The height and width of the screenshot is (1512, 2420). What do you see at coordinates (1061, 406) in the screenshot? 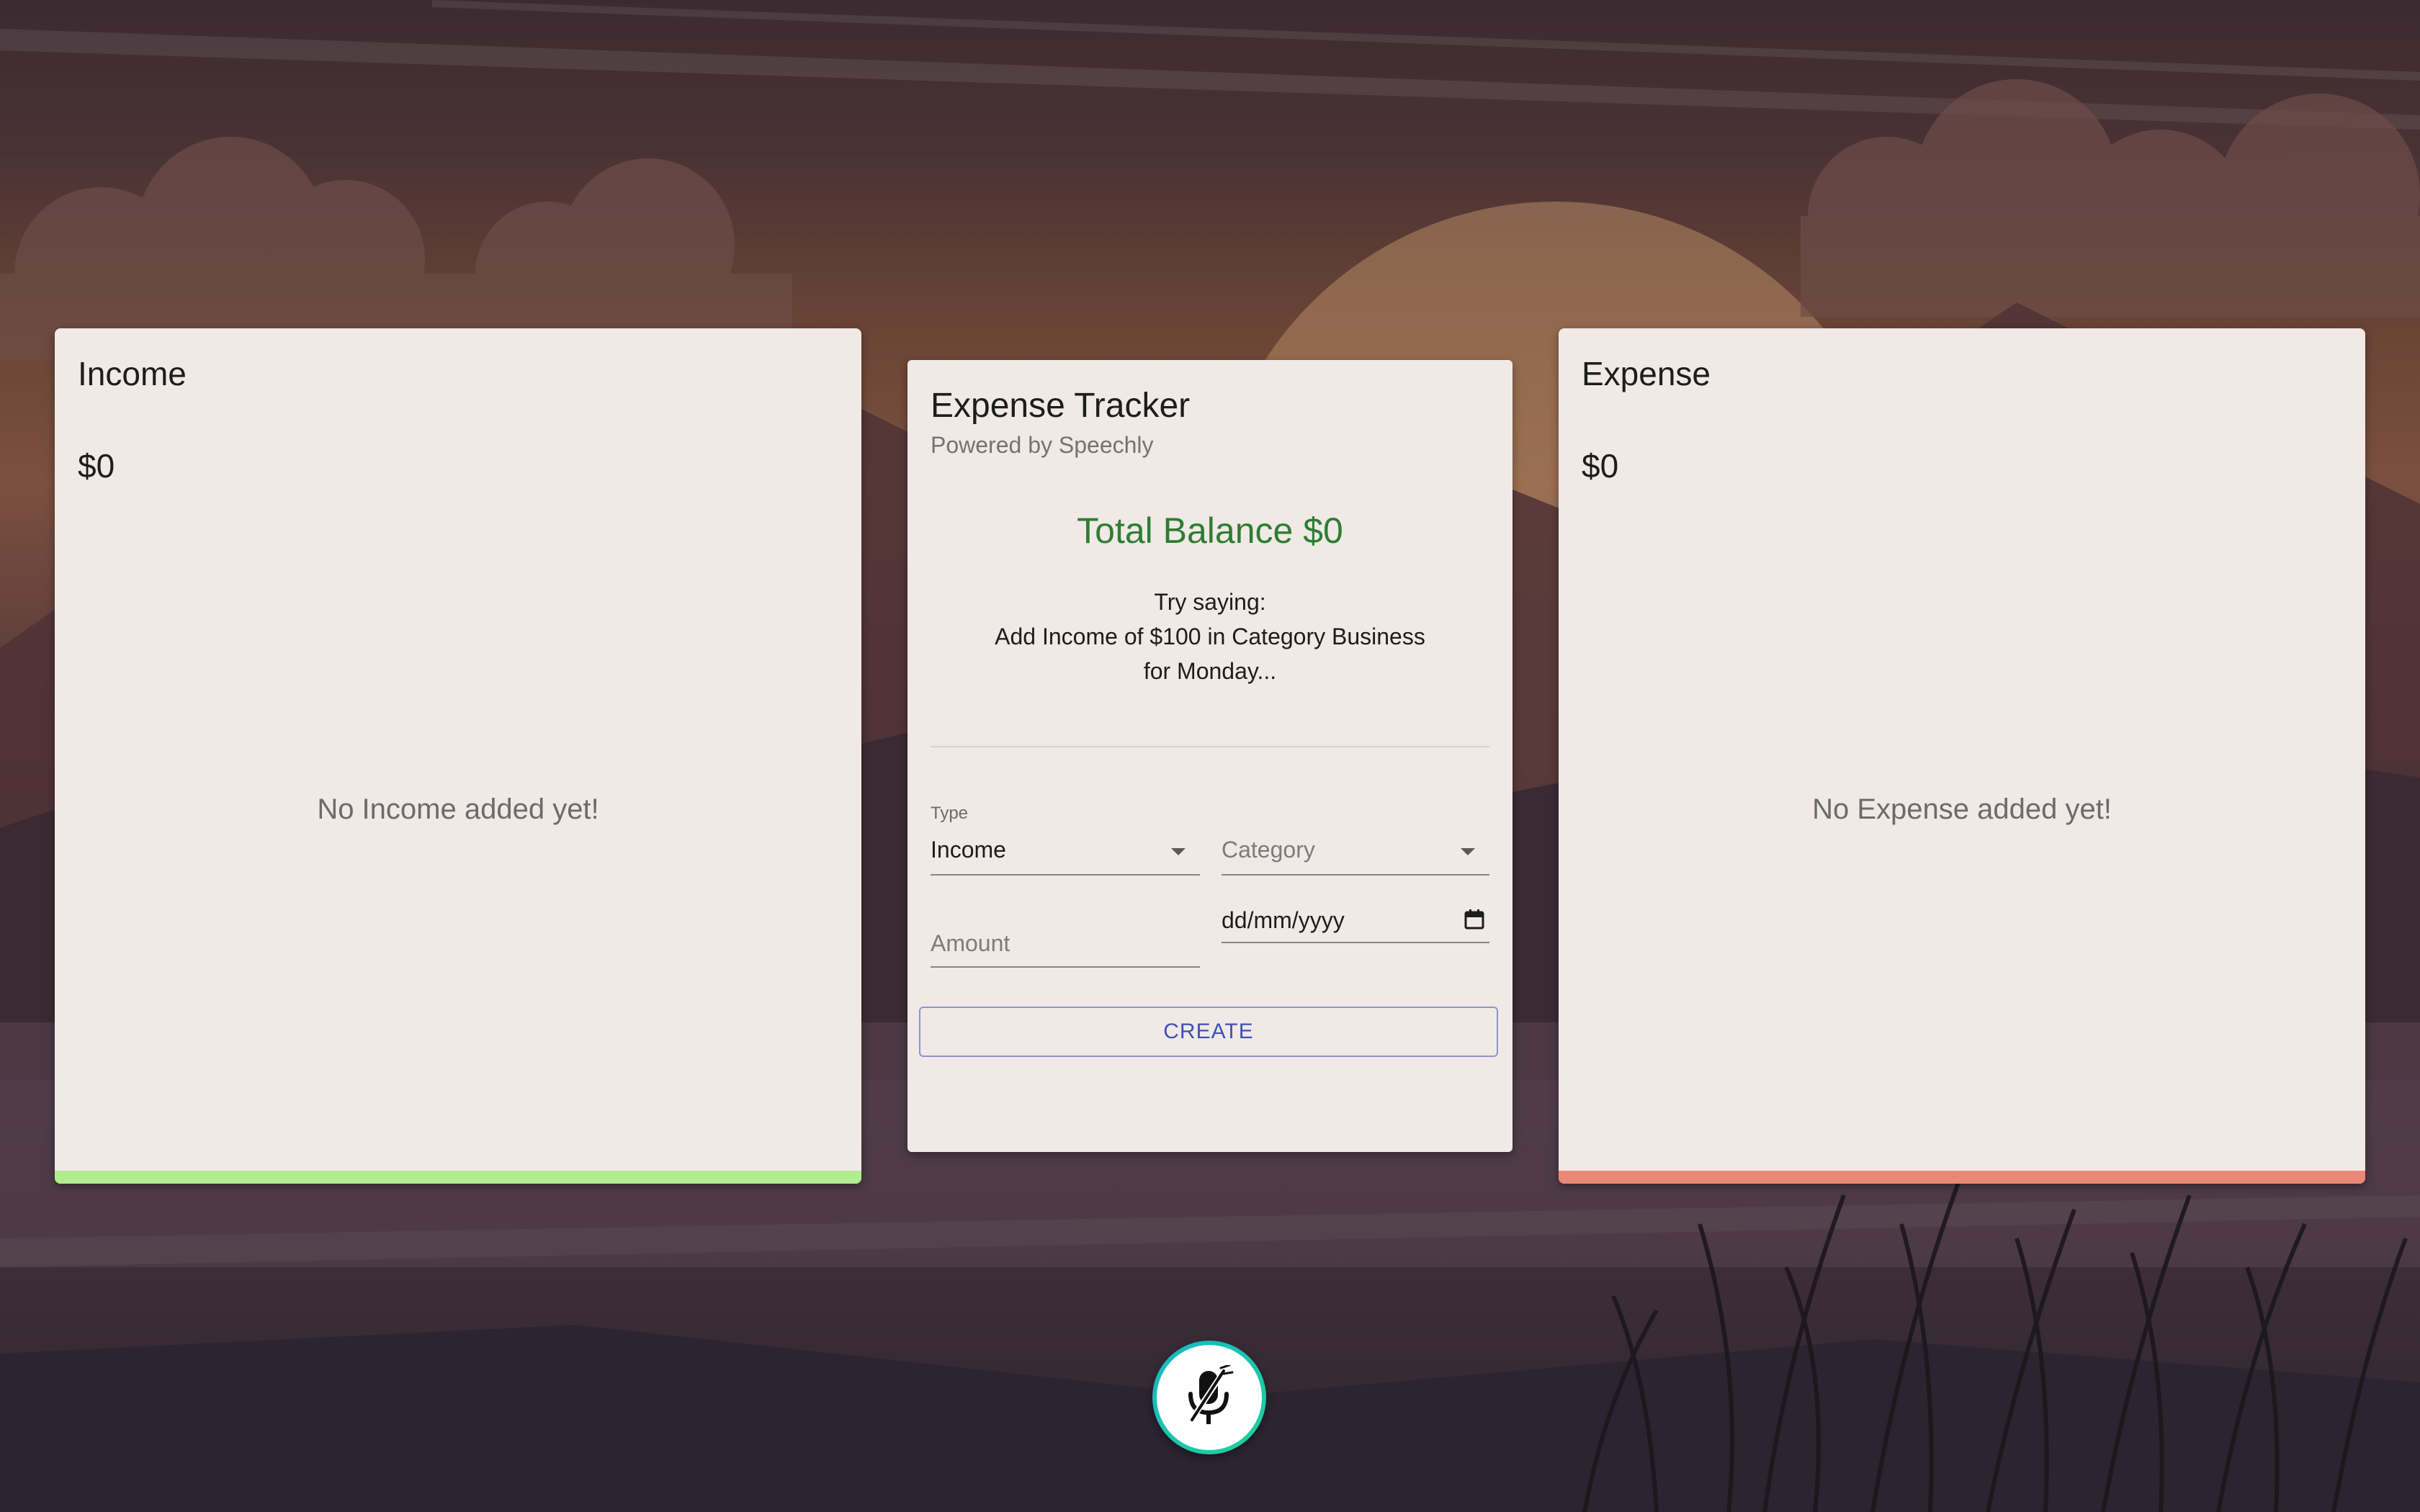
I see `tracker-title: Expense Tracker` at bounding box center [1061, 406].